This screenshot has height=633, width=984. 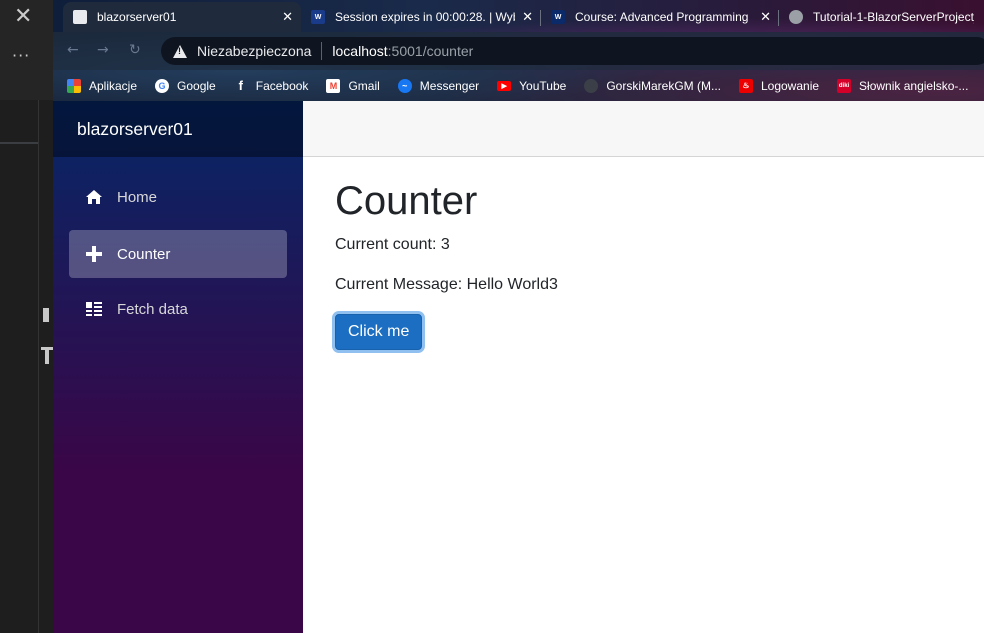 What do you see at coordinates (745, 85) in the screenshot?
I see `bank-icon: ♨` at bounding box center [745, 85].